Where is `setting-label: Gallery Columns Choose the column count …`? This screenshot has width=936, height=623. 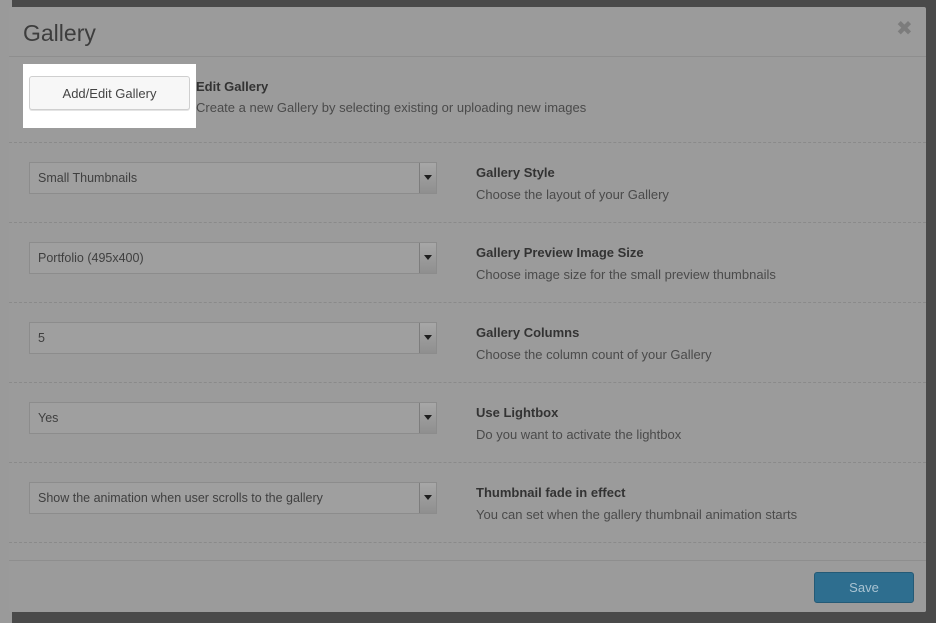 setting-label: Gallery Columns Choose the column count … is located at coordinates (594, 343).